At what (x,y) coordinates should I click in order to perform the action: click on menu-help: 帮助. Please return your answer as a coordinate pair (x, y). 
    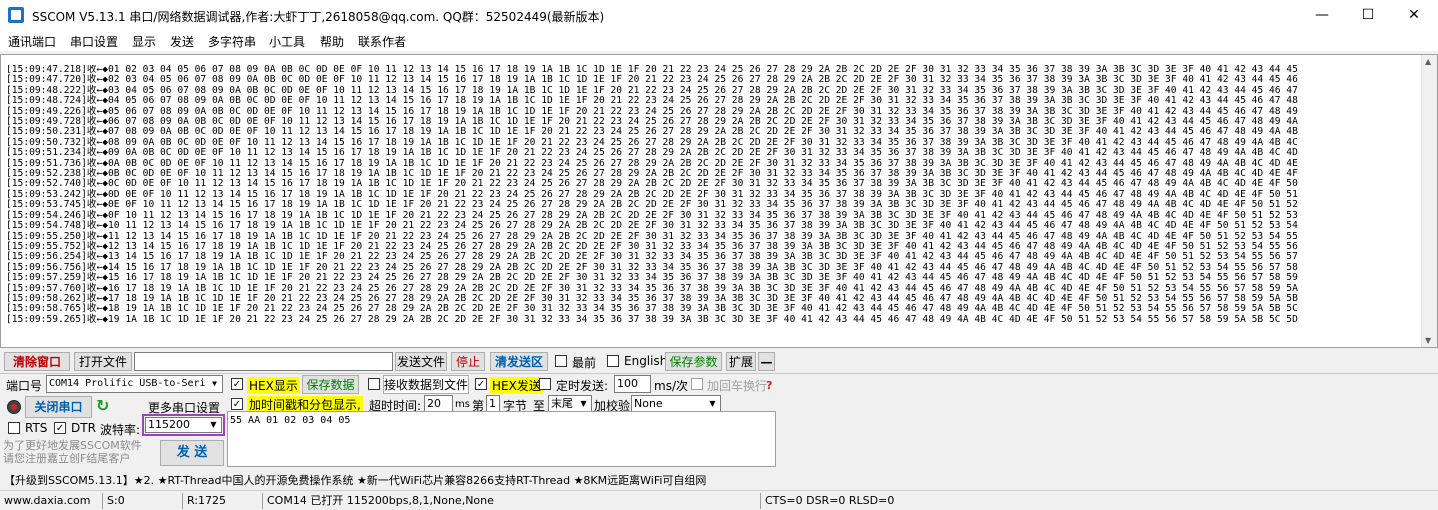
    Looking at the image, I should click on (332, 41).